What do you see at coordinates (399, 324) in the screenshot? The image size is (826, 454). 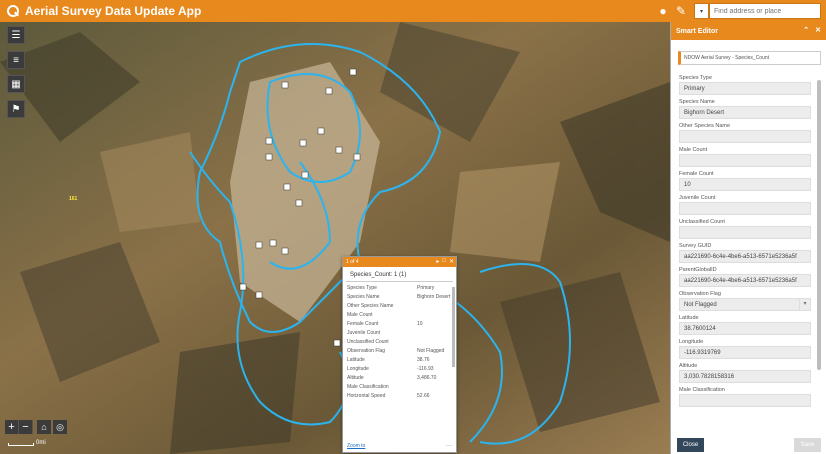 I see `popup-row: Female Count 10` at bounding box center [399, 324].